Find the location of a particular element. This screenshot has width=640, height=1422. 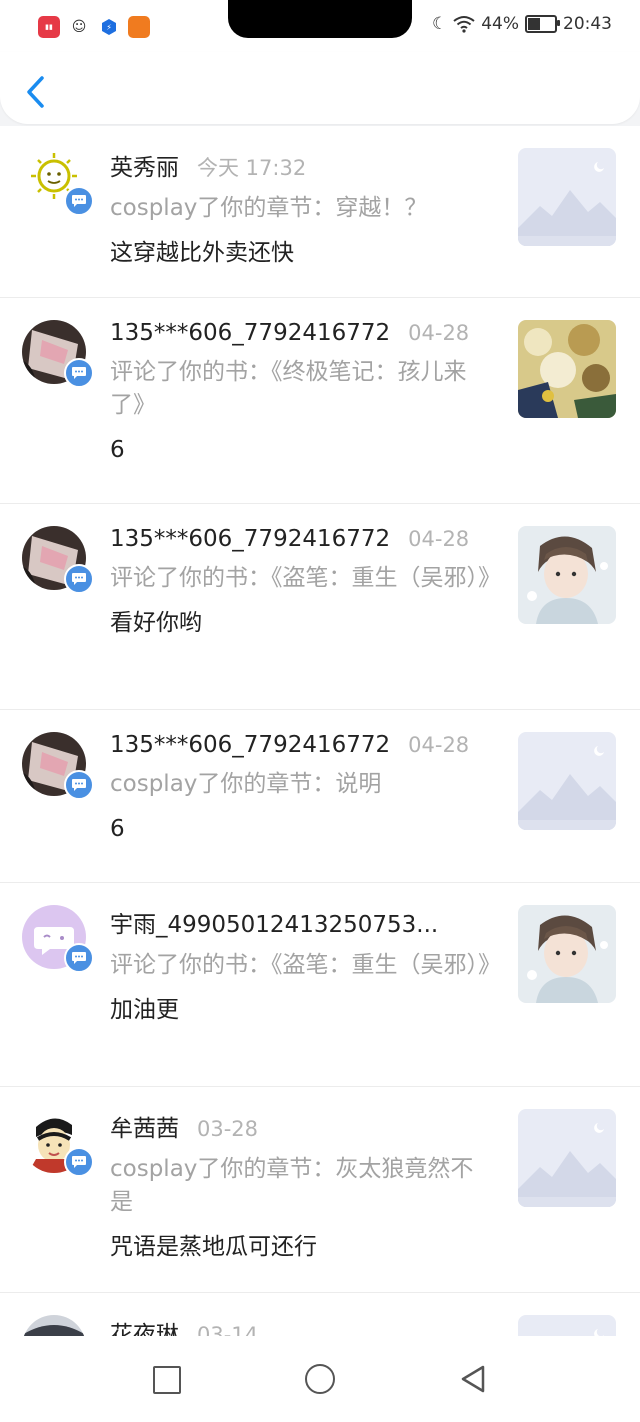

comment-text: 咒语是蒸地瓜可还行 is located at coordinates (213, 1247).